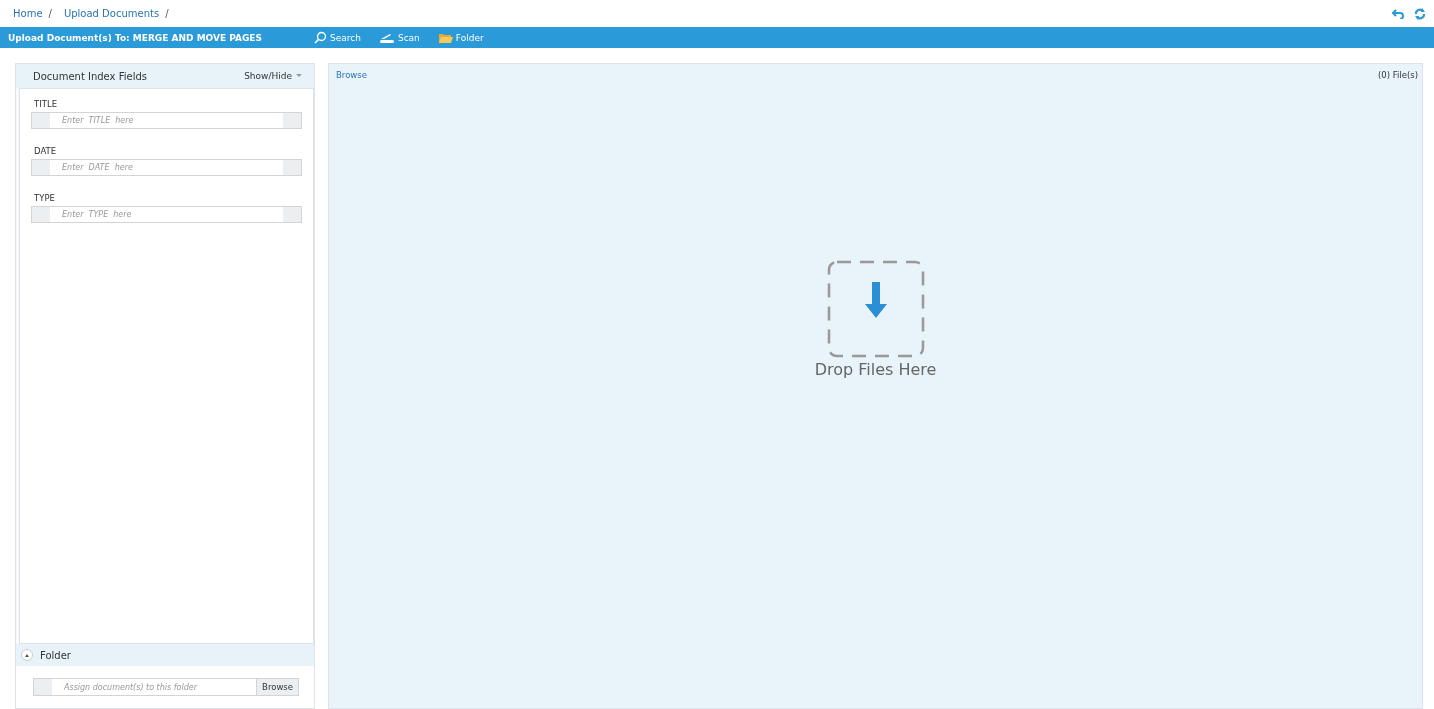 The height and width of the screenshot is (709, 1434). I want to click on file-count: (0) File(s), so click(1397, 75).